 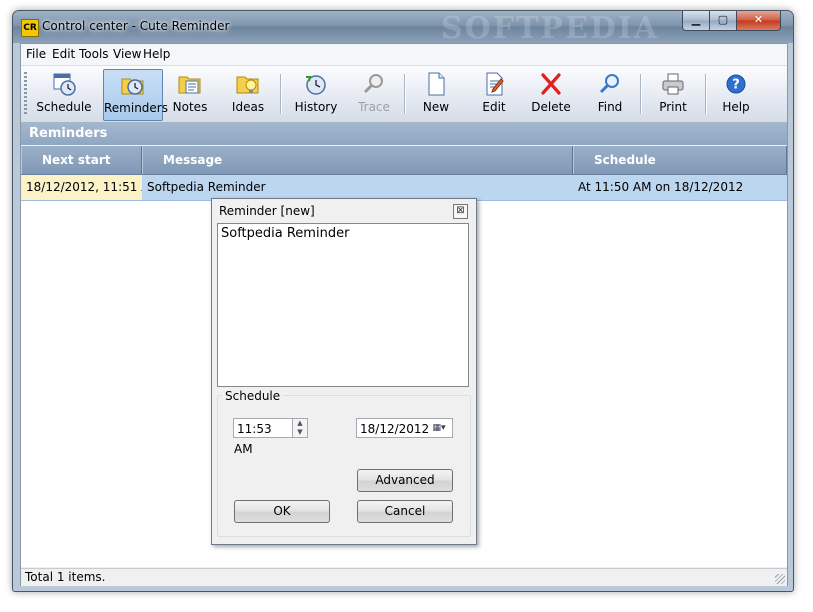 I want to click on advanced-button: Advanced, so click(x=405, y=480).